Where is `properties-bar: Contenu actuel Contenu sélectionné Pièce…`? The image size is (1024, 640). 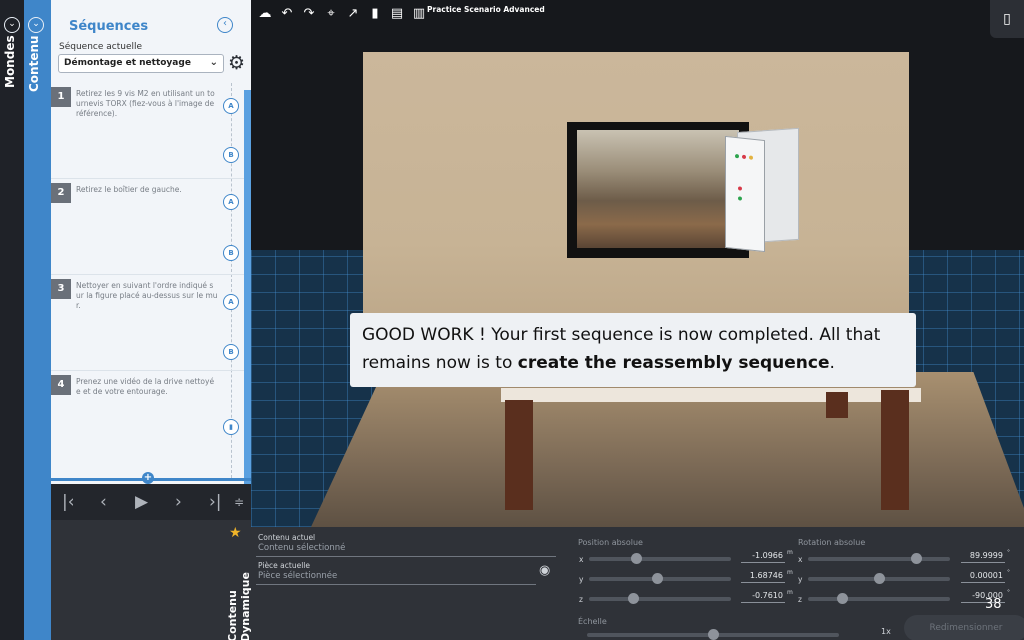 properties-bar: Contenu actuel Contenu sélectionné Pièce… is located at coordinates (637, 583).